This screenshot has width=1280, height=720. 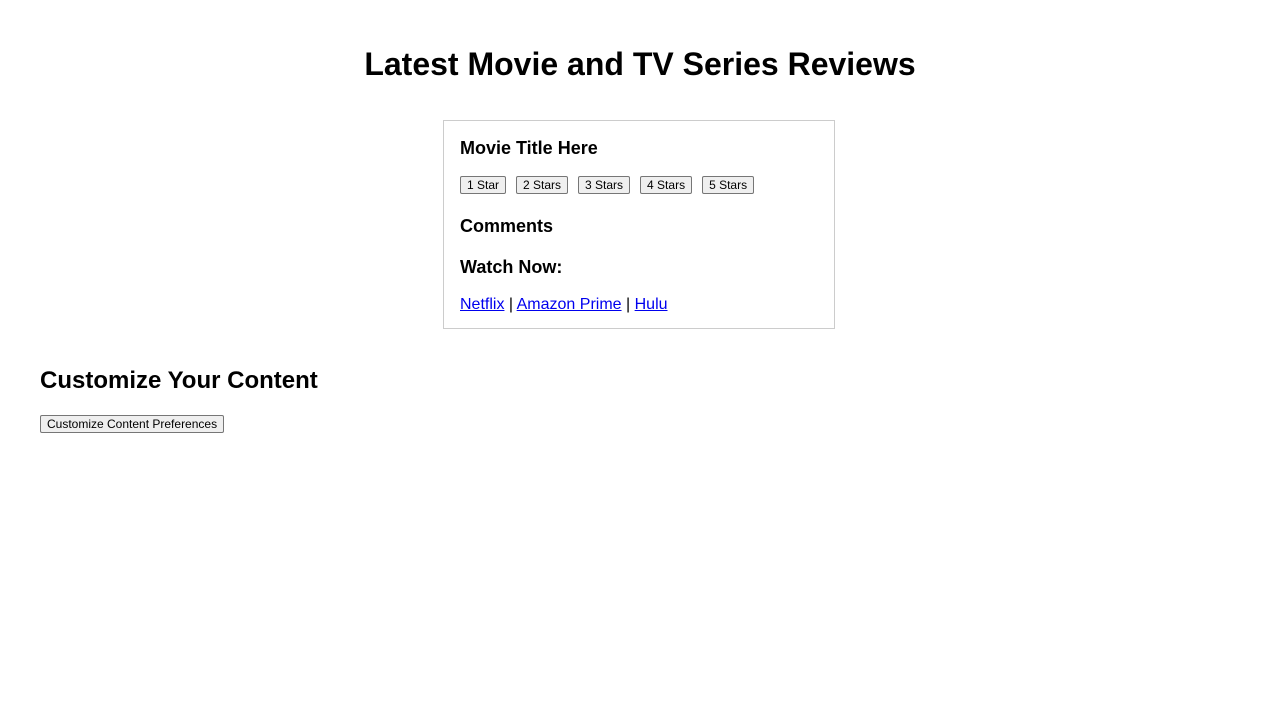 I want to click on rating-1-star-button: 1 Star, so click(x=483, y=185).